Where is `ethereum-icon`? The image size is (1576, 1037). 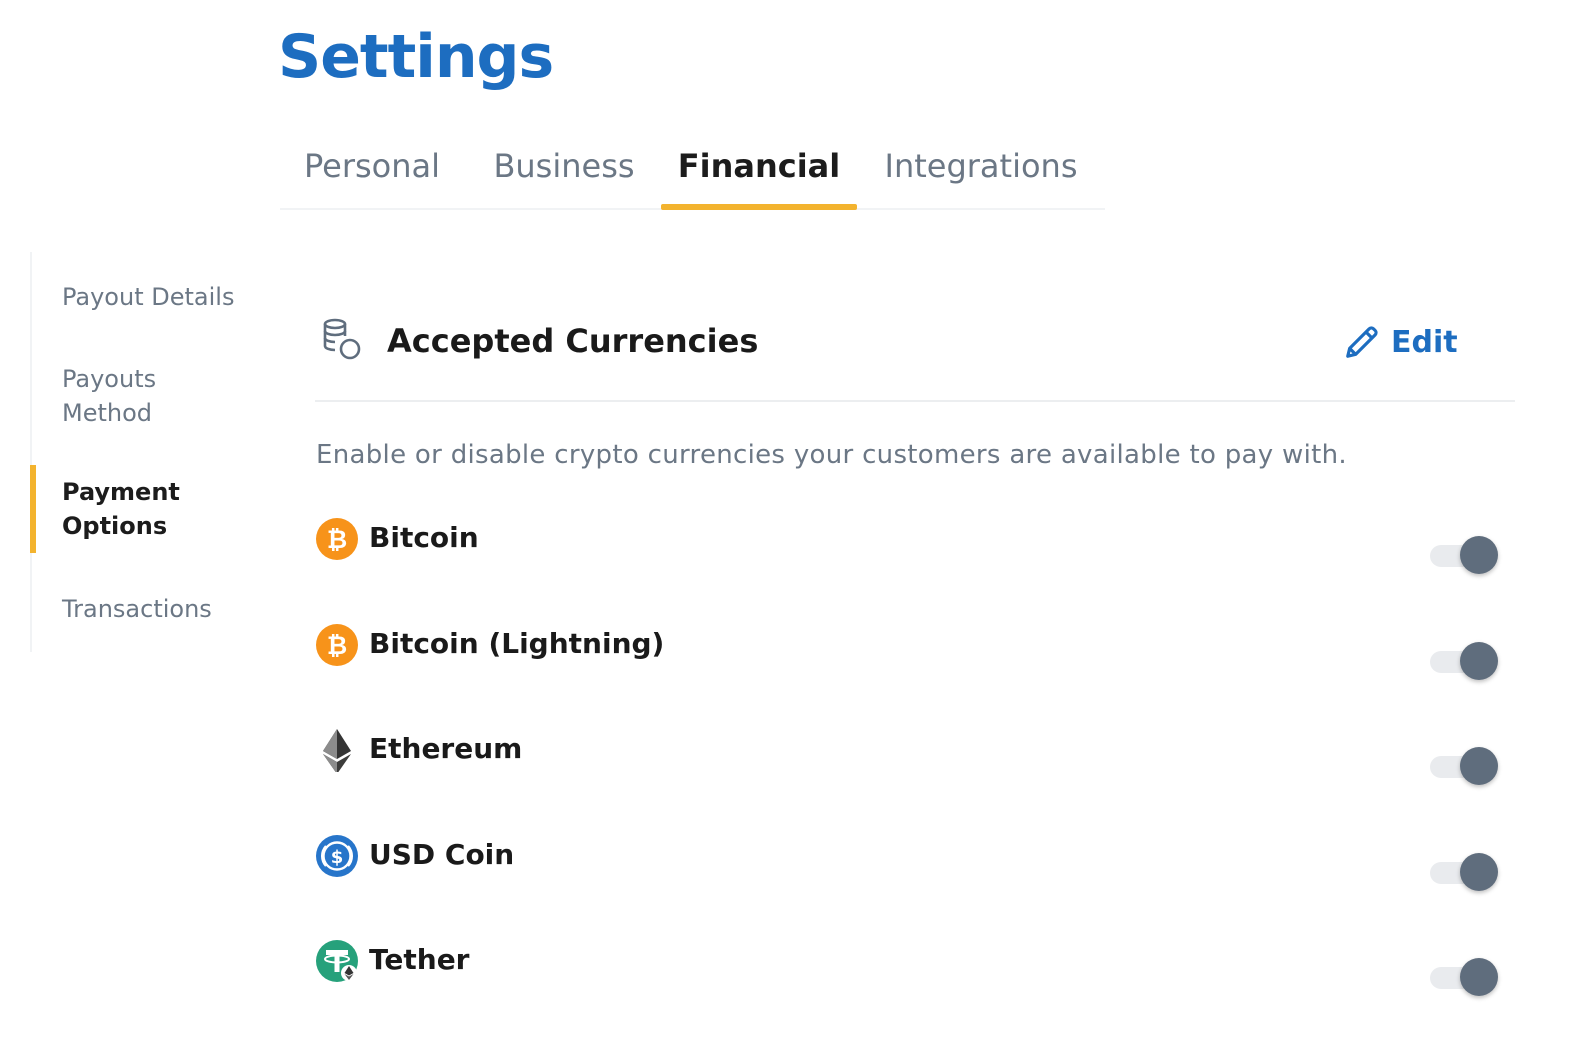 ethereum-icon is located at coordinates (337, 750).